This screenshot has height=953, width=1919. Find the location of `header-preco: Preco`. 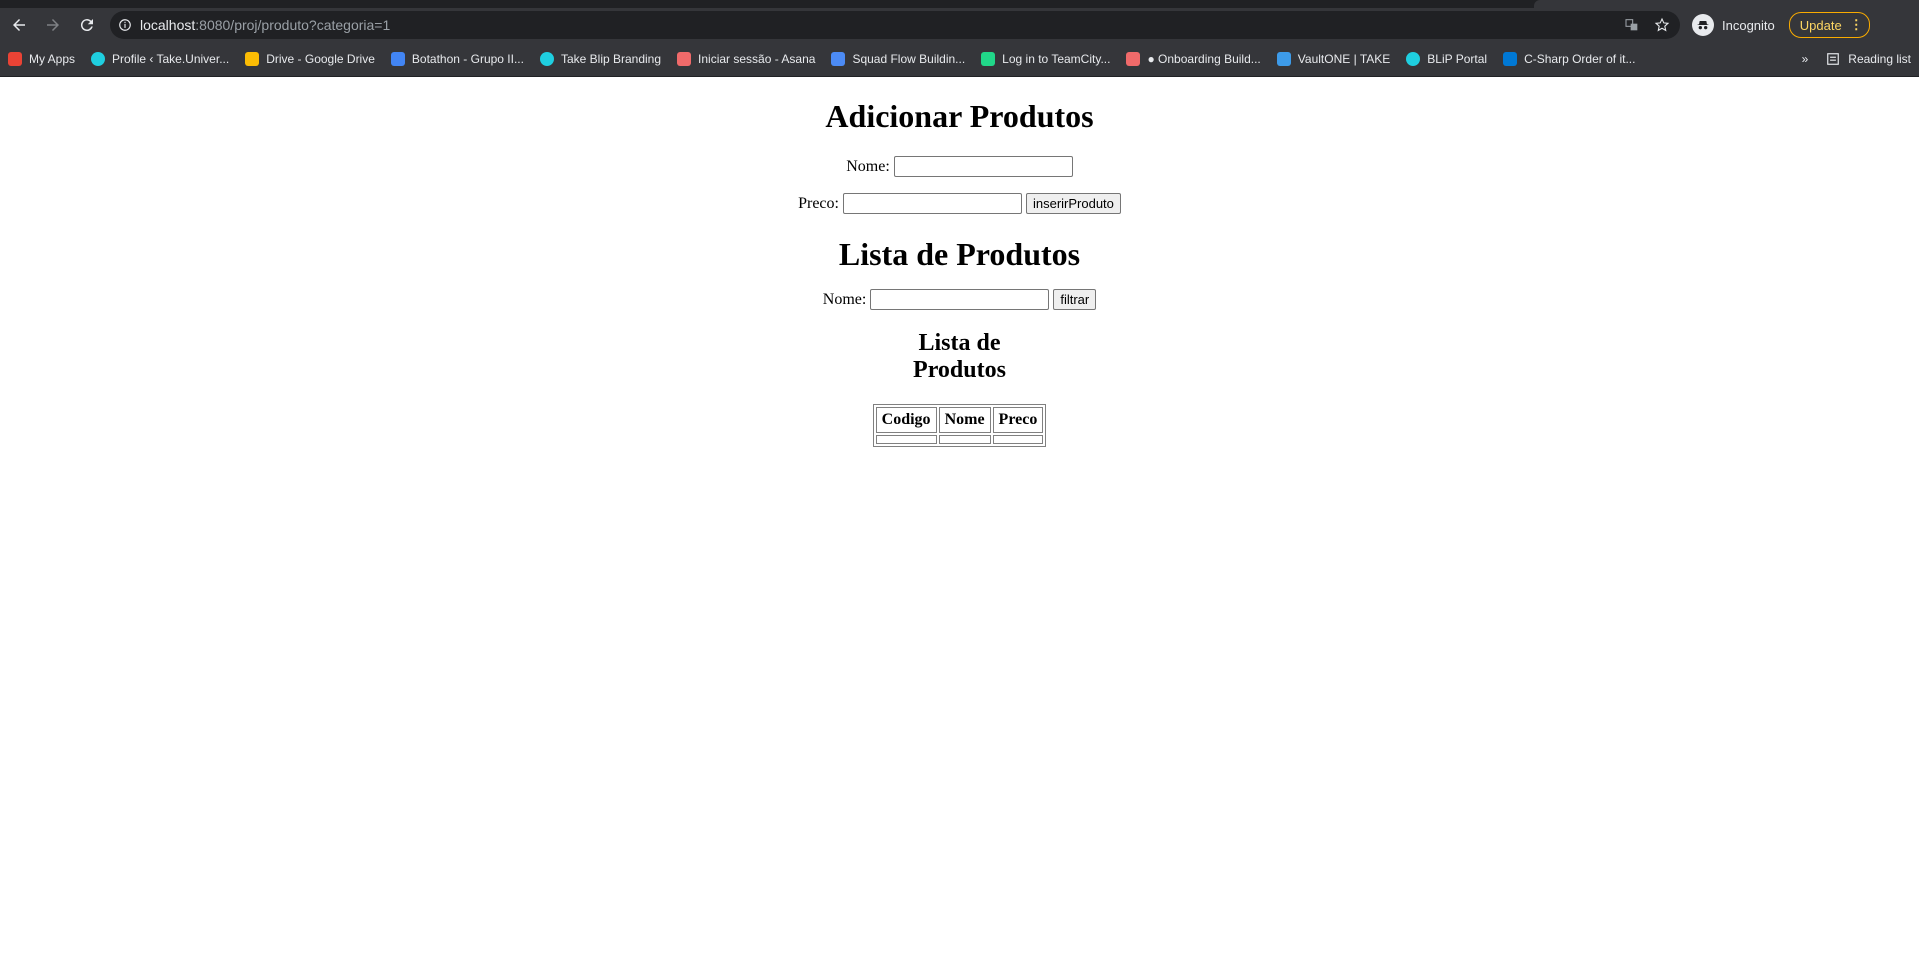

header-preco: Preco is located at coordinates (1018, 420).